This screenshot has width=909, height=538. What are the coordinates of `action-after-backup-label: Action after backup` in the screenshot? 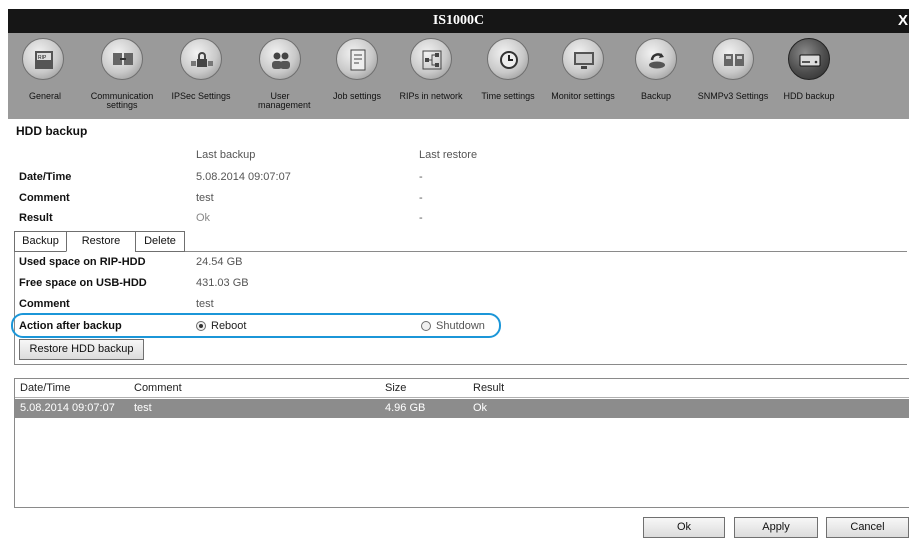 It's located at (70, 326).